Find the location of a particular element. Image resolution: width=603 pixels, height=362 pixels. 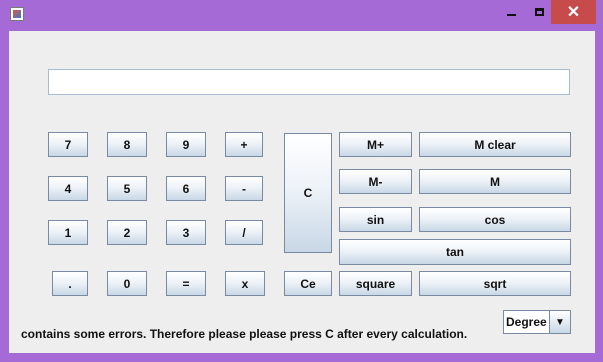

minimize-button is located at coordinates (511, 12).